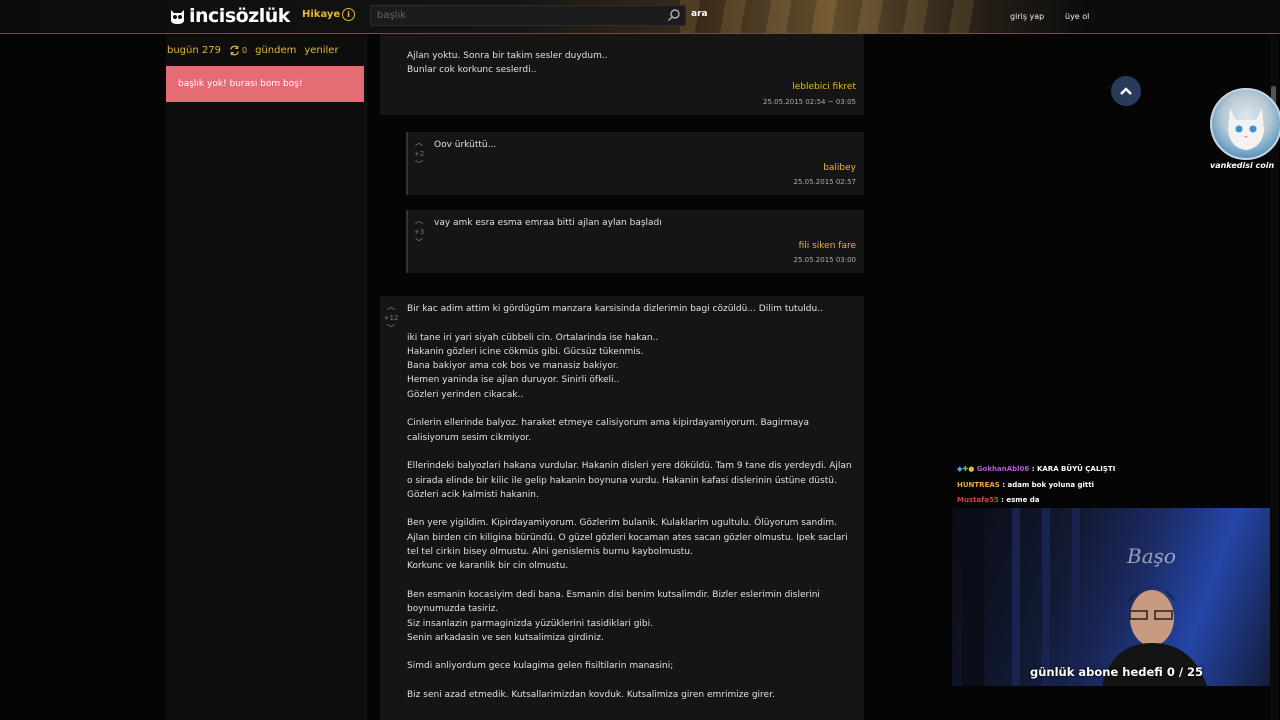  I want to click on vote-widget: ︿ +3 ﹀, so click(419, 232).